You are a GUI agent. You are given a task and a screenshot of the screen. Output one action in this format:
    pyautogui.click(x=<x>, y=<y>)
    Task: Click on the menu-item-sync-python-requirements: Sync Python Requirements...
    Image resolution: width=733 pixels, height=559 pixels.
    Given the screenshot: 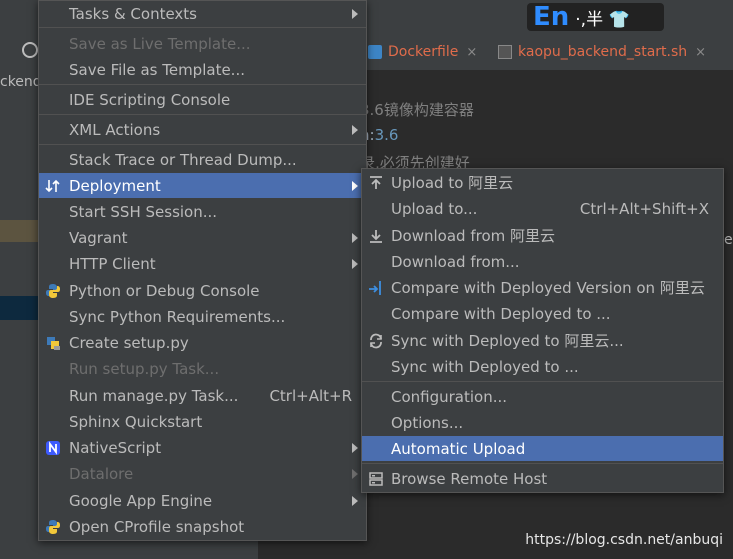 What is the action you would take?
    pyautogui.click(x=202, y=316)
    